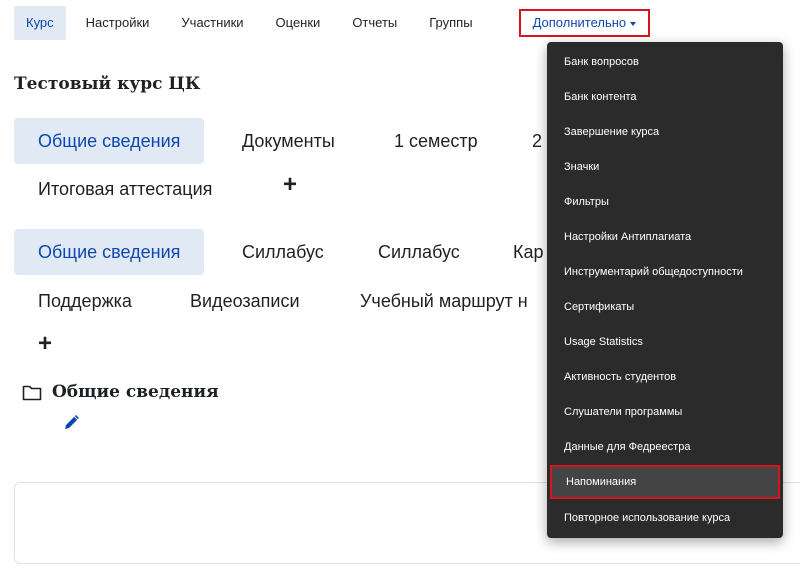 The height and width of the screenshot is (567, 800). What do you see at coordinates (665, 132) in the screenshot?
I see `menu-item-course-completion: Завершение курса` at bounding box center [665, 132].